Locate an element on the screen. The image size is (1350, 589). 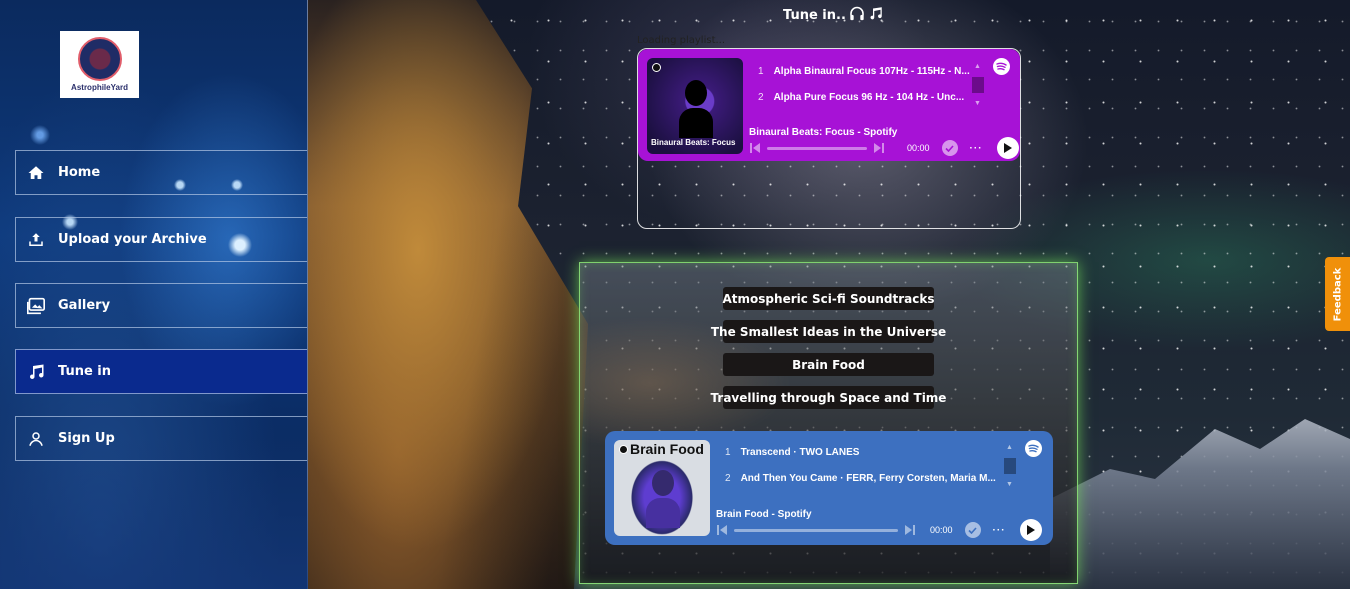
page-title-text: Tune in.. is located at coordinates (814, 15).